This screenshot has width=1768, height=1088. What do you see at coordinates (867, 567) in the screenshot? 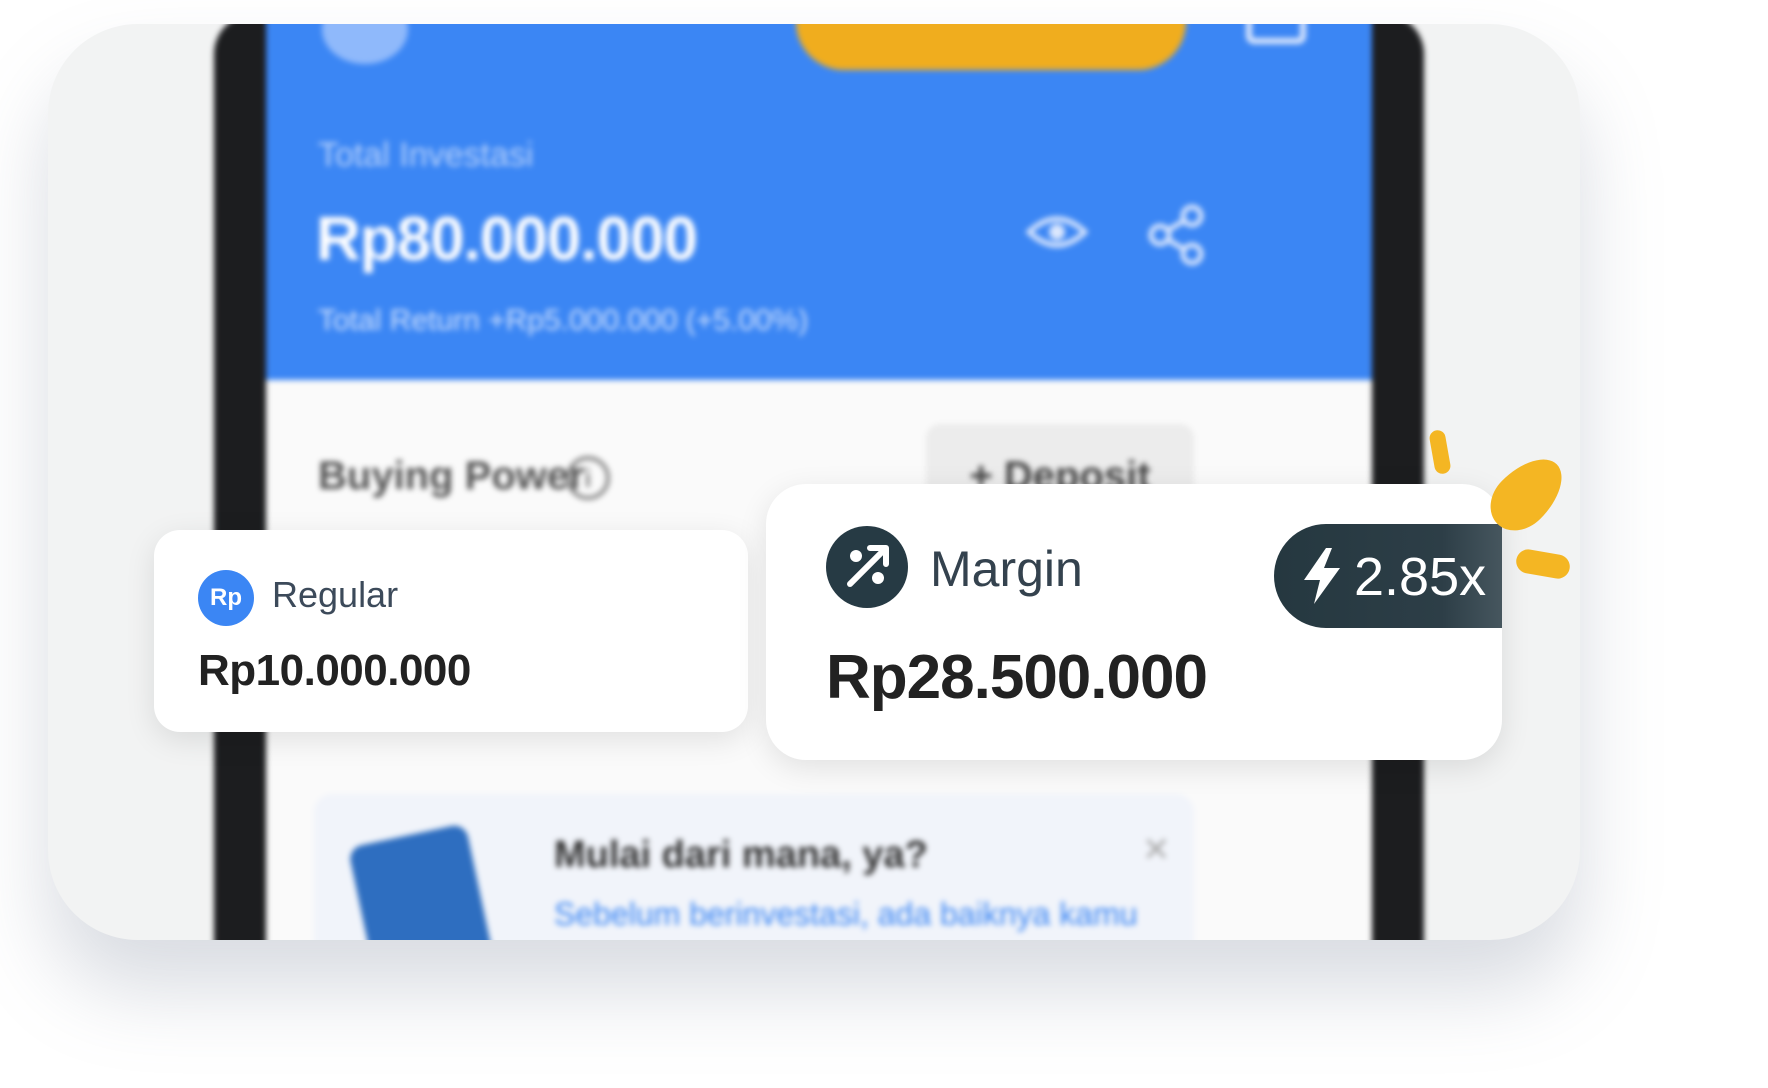
I see `percent-trend-icon` at bounding box center [867, 567].